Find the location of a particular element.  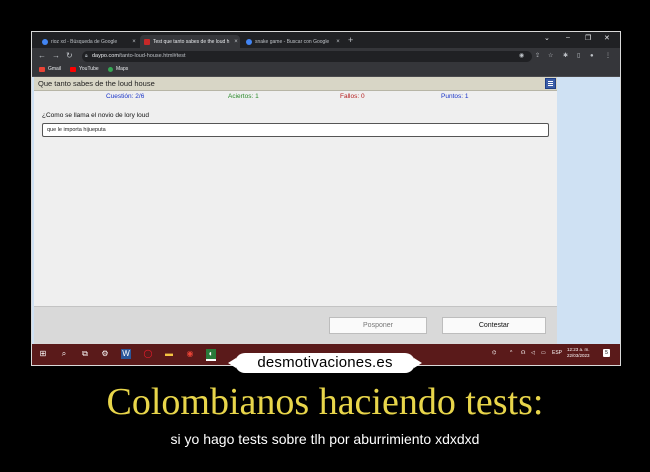

youtube-icon is located at coordinates (73, 69).